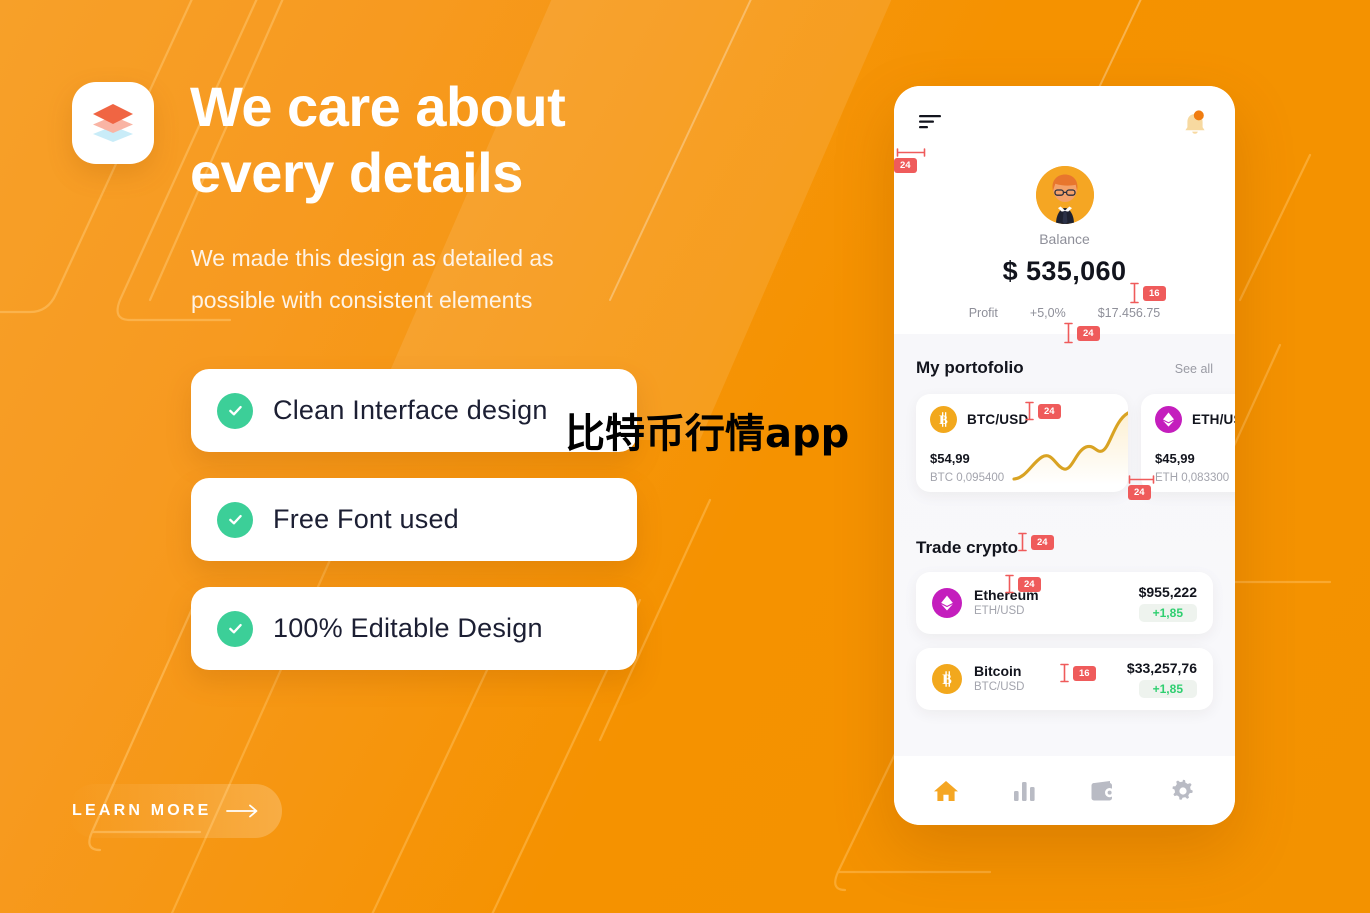 Image resolution: width=1370 pixels, height=913 pixels. Describe the element at coordinates (1006, 595) in the screenshot. I see `trade-coin-name: Ethereum` at that location.